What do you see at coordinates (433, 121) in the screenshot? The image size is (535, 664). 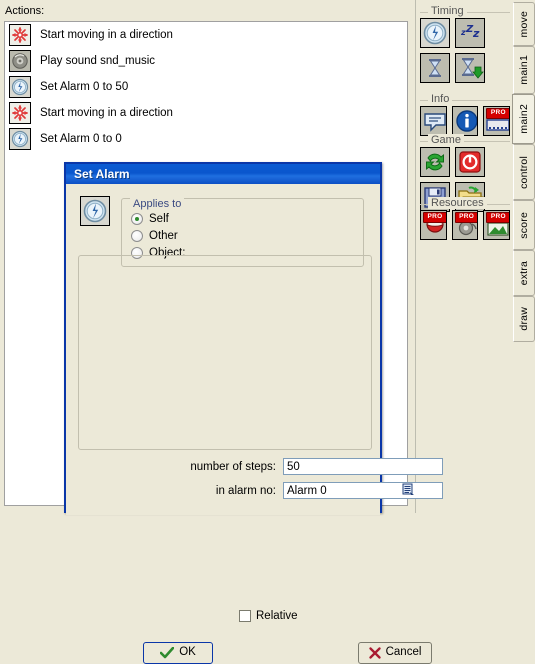 I see `display-message-icon` at bounding box center [433, 121].